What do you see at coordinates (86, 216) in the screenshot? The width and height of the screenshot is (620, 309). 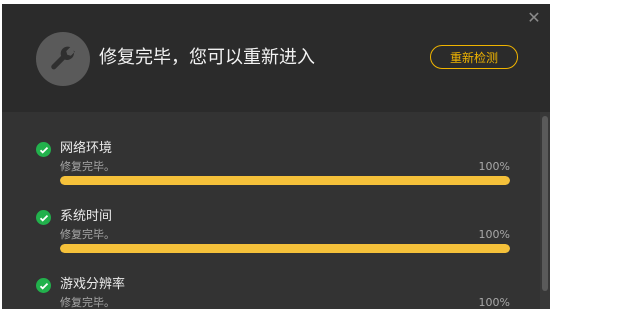 I see `item-title: 系统时间` at bounding box center [86, 216].